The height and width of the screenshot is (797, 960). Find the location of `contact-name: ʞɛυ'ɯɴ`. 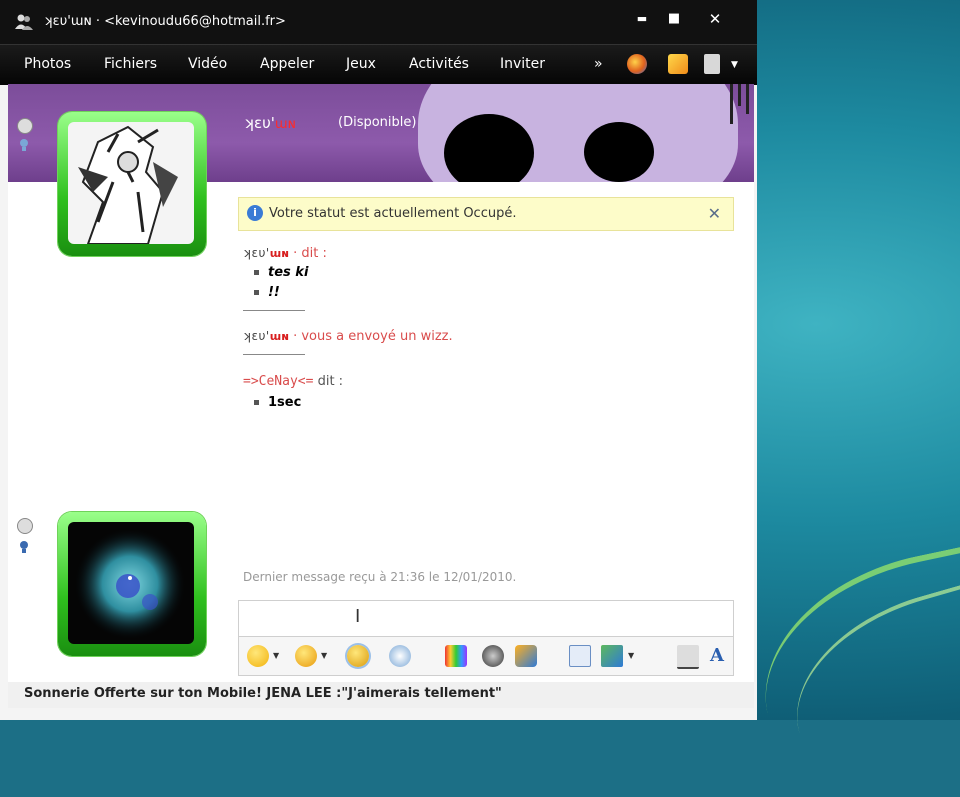

contact-name: ʞɛυ'ɯɴ is located at coordinates (270, 123).